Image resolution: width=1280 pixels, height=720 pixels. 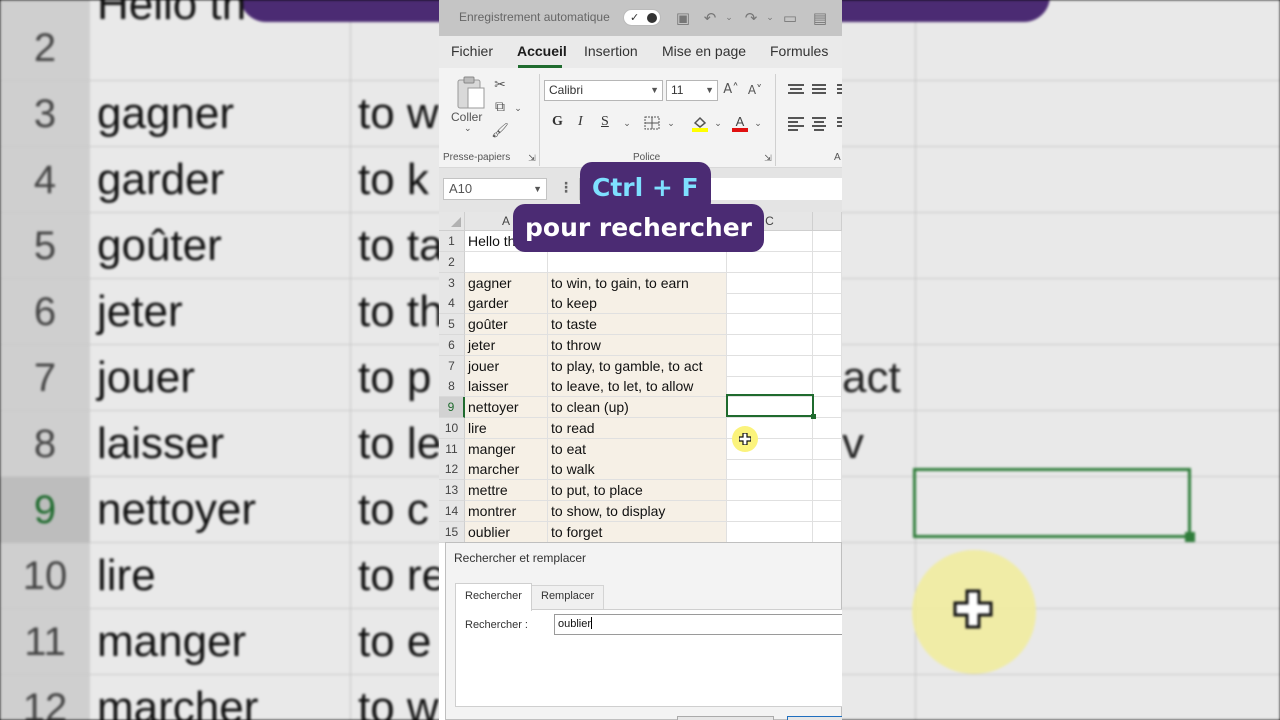 What do you see at coordinates (692, 90) in the screenshot?
I see `font-size-select: 11 ▼` at bounding box center [692, 90].